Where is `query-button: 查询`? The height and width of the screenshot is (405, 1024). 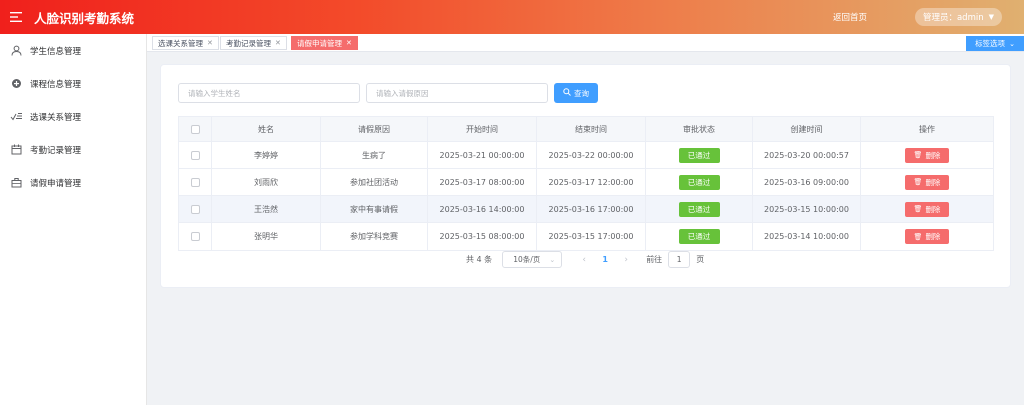
query-button: 查询 is located at coordinates (576, 93).